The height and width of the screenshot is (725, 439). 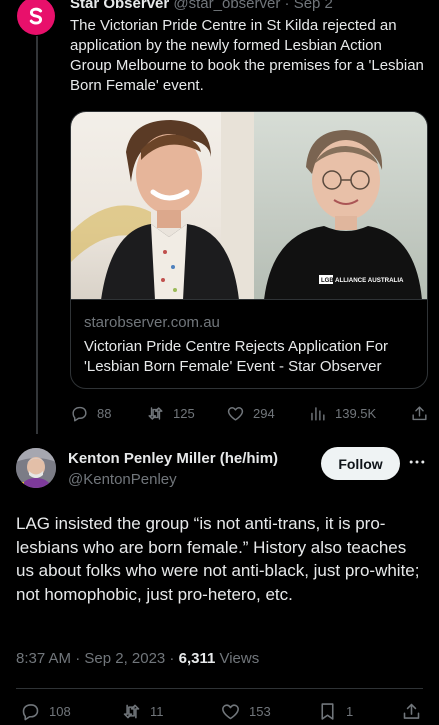 What do you see at coordinates (119, 6) in the screenshot?
I see `author-name: Star Observer` at bounding box center [119, 6].